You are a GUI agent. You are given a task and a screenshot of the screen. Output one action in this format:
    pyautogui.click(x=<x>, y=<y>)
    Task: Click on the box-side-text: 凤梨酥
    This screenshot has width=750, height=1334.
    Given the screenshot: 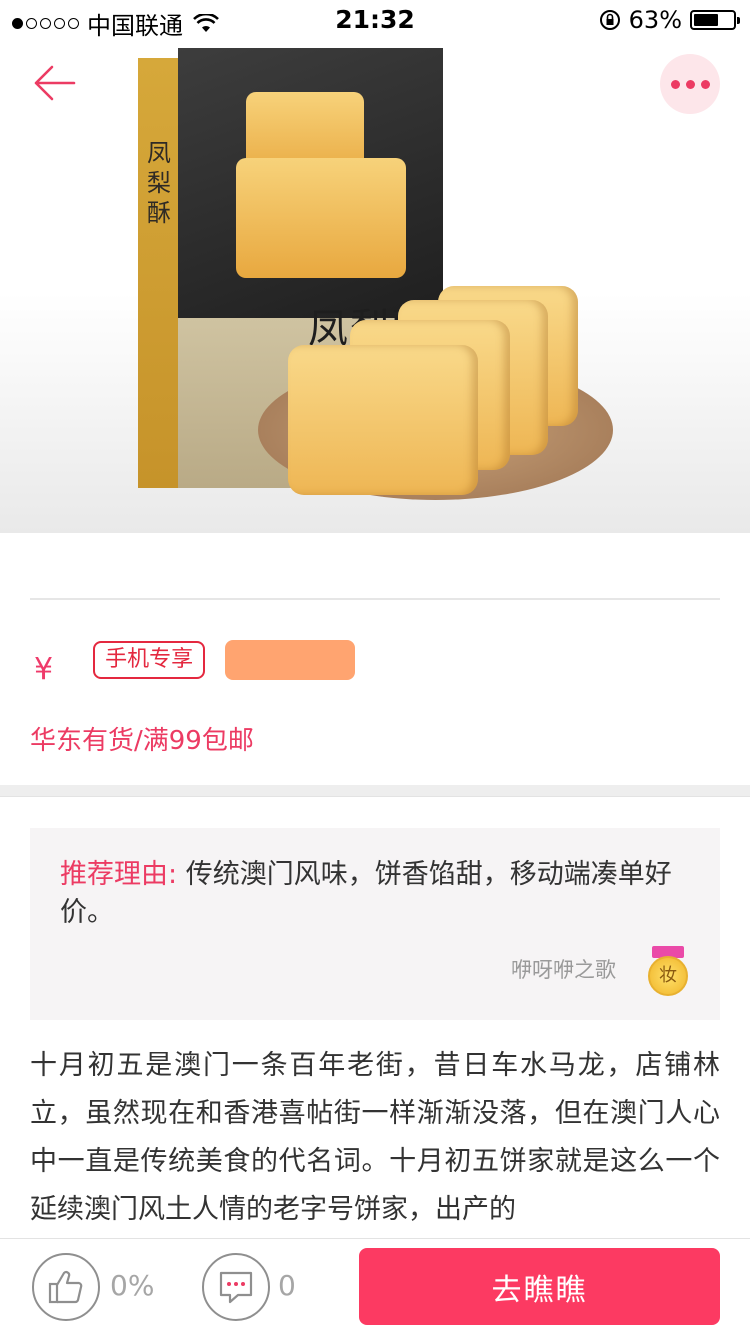 What is the action you would take?
    pyautogui.click(x=159, y=183)
    